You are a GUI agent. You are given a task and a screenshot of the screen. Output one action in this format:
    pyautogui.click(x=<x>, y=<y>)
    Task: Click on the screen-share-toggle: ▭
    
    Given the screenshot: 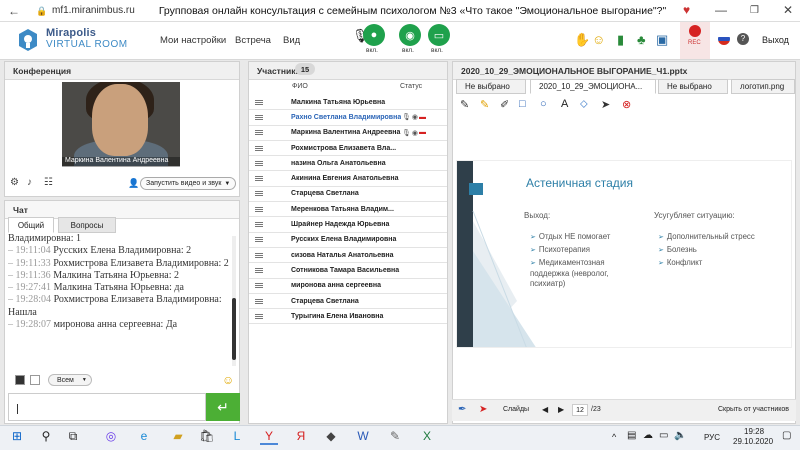 What is the action you would take?
    pyautogui.click(x=439, y=35)
    